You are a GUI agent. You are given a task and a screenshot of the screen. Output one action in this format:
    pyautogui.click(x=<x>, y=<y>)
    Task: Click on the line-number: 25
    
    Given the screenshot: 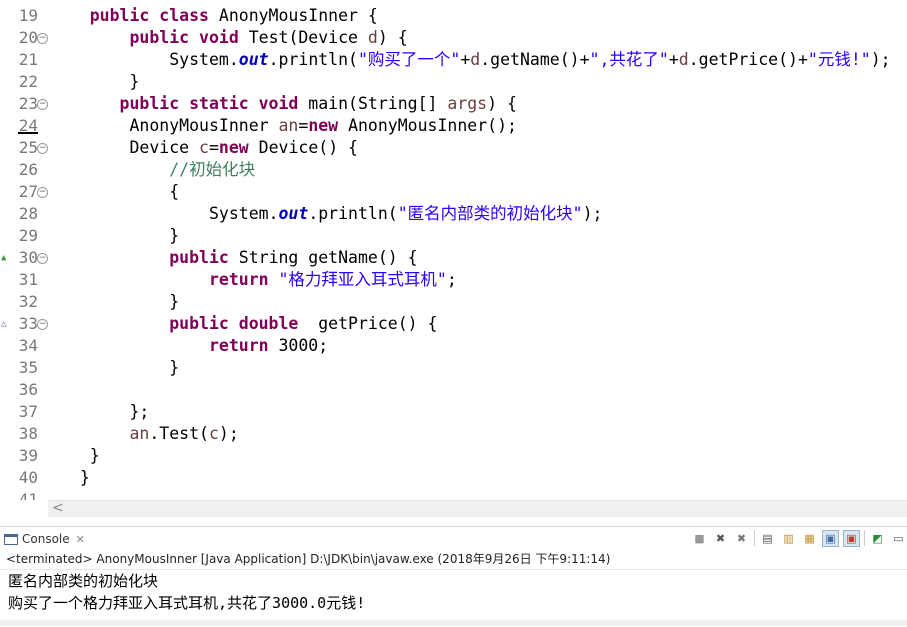 What is the action you would take?
    pyautogui.click(x=28, y=147)
    